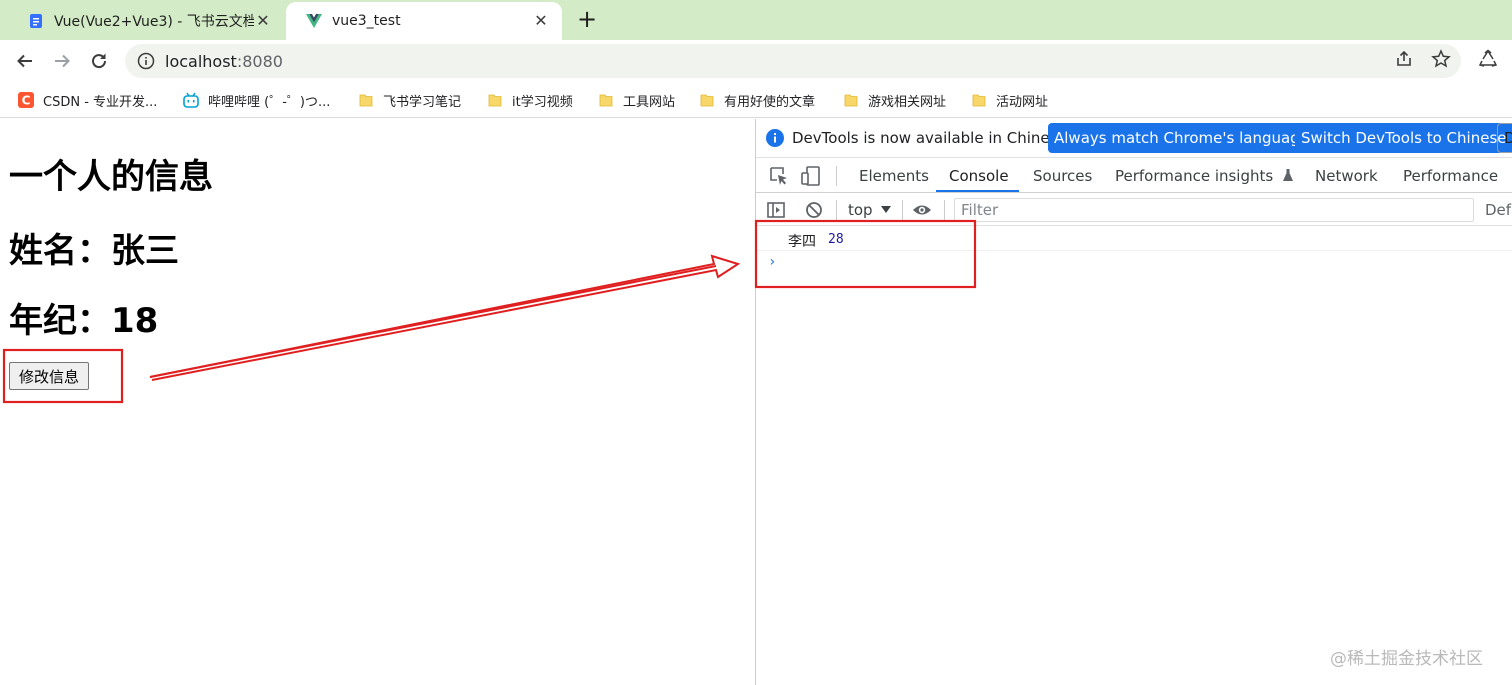  Describe the element at coordinates (793, 61) in the screenshot. I see `address-bar: localhost:8080` at that location.